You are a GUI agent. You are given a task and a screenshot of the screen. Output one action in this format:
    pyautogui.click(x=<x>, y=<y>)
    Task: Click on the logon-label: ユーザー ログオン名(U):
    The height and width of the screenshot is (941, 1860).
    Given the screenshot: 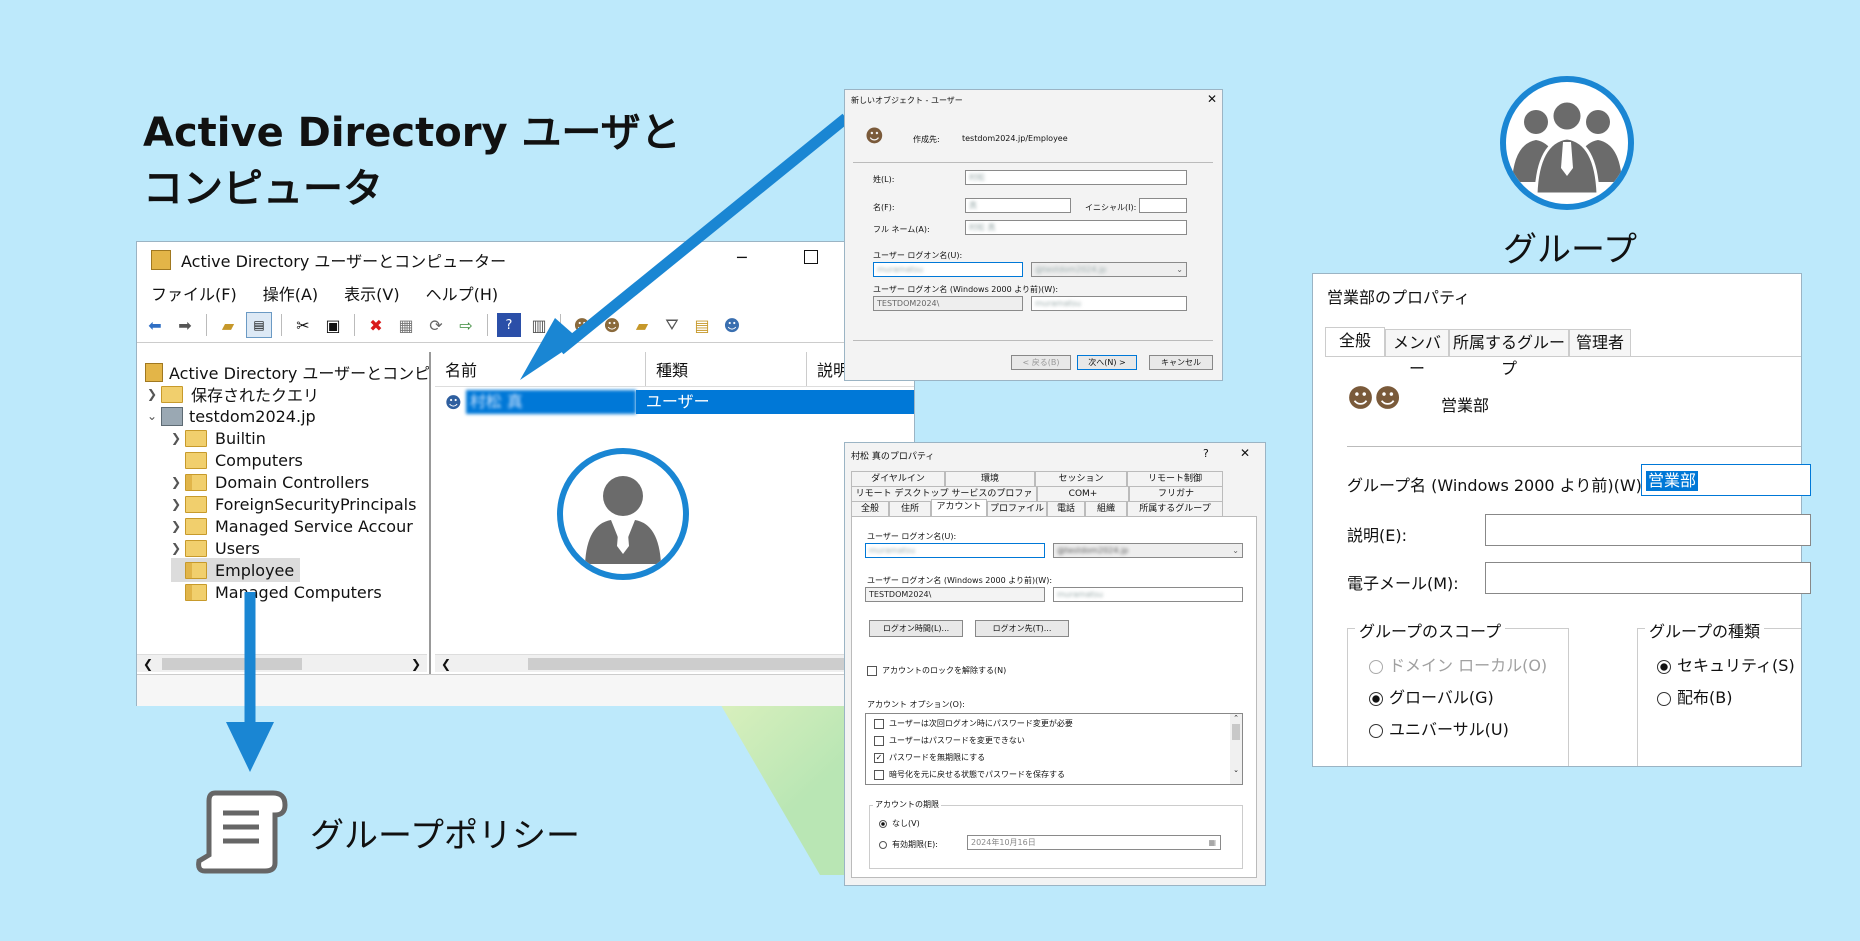 What is the action you would take?
    pyautogui.click(x=912, y=536)
    